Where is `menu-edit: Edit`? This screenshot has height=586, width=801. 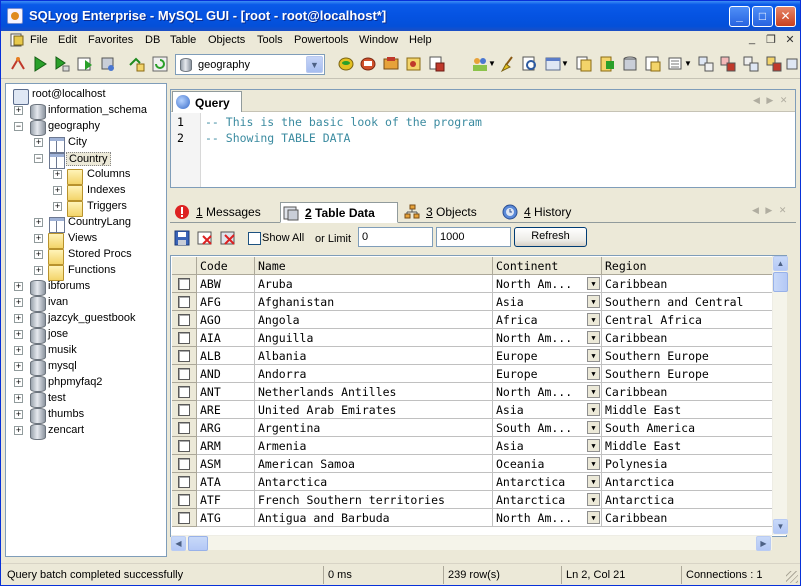
menu-edit: Edit is located at coordinates (67, 40).